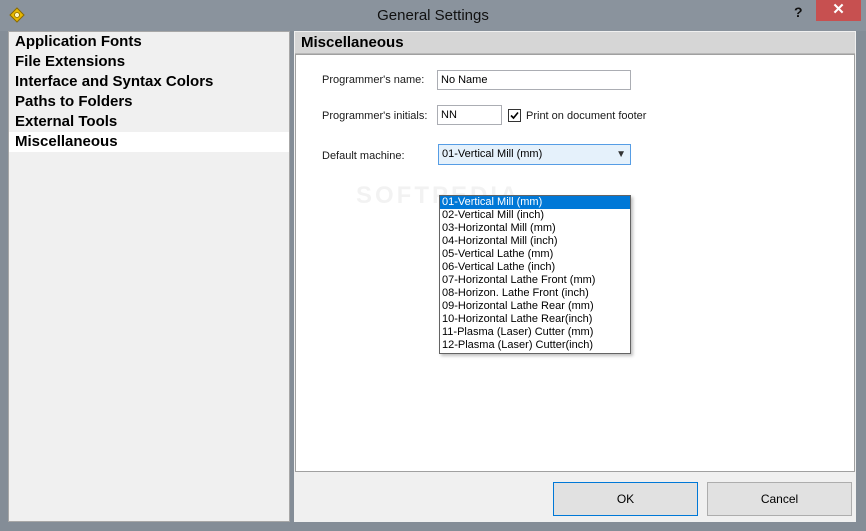 The image size is (866, 531). What do you see at coordinates (149, 82) in the screenshot?
I see `sidebar-item-interface-colors: Interface and Syntax Colors` at bounding box center [149, 82].